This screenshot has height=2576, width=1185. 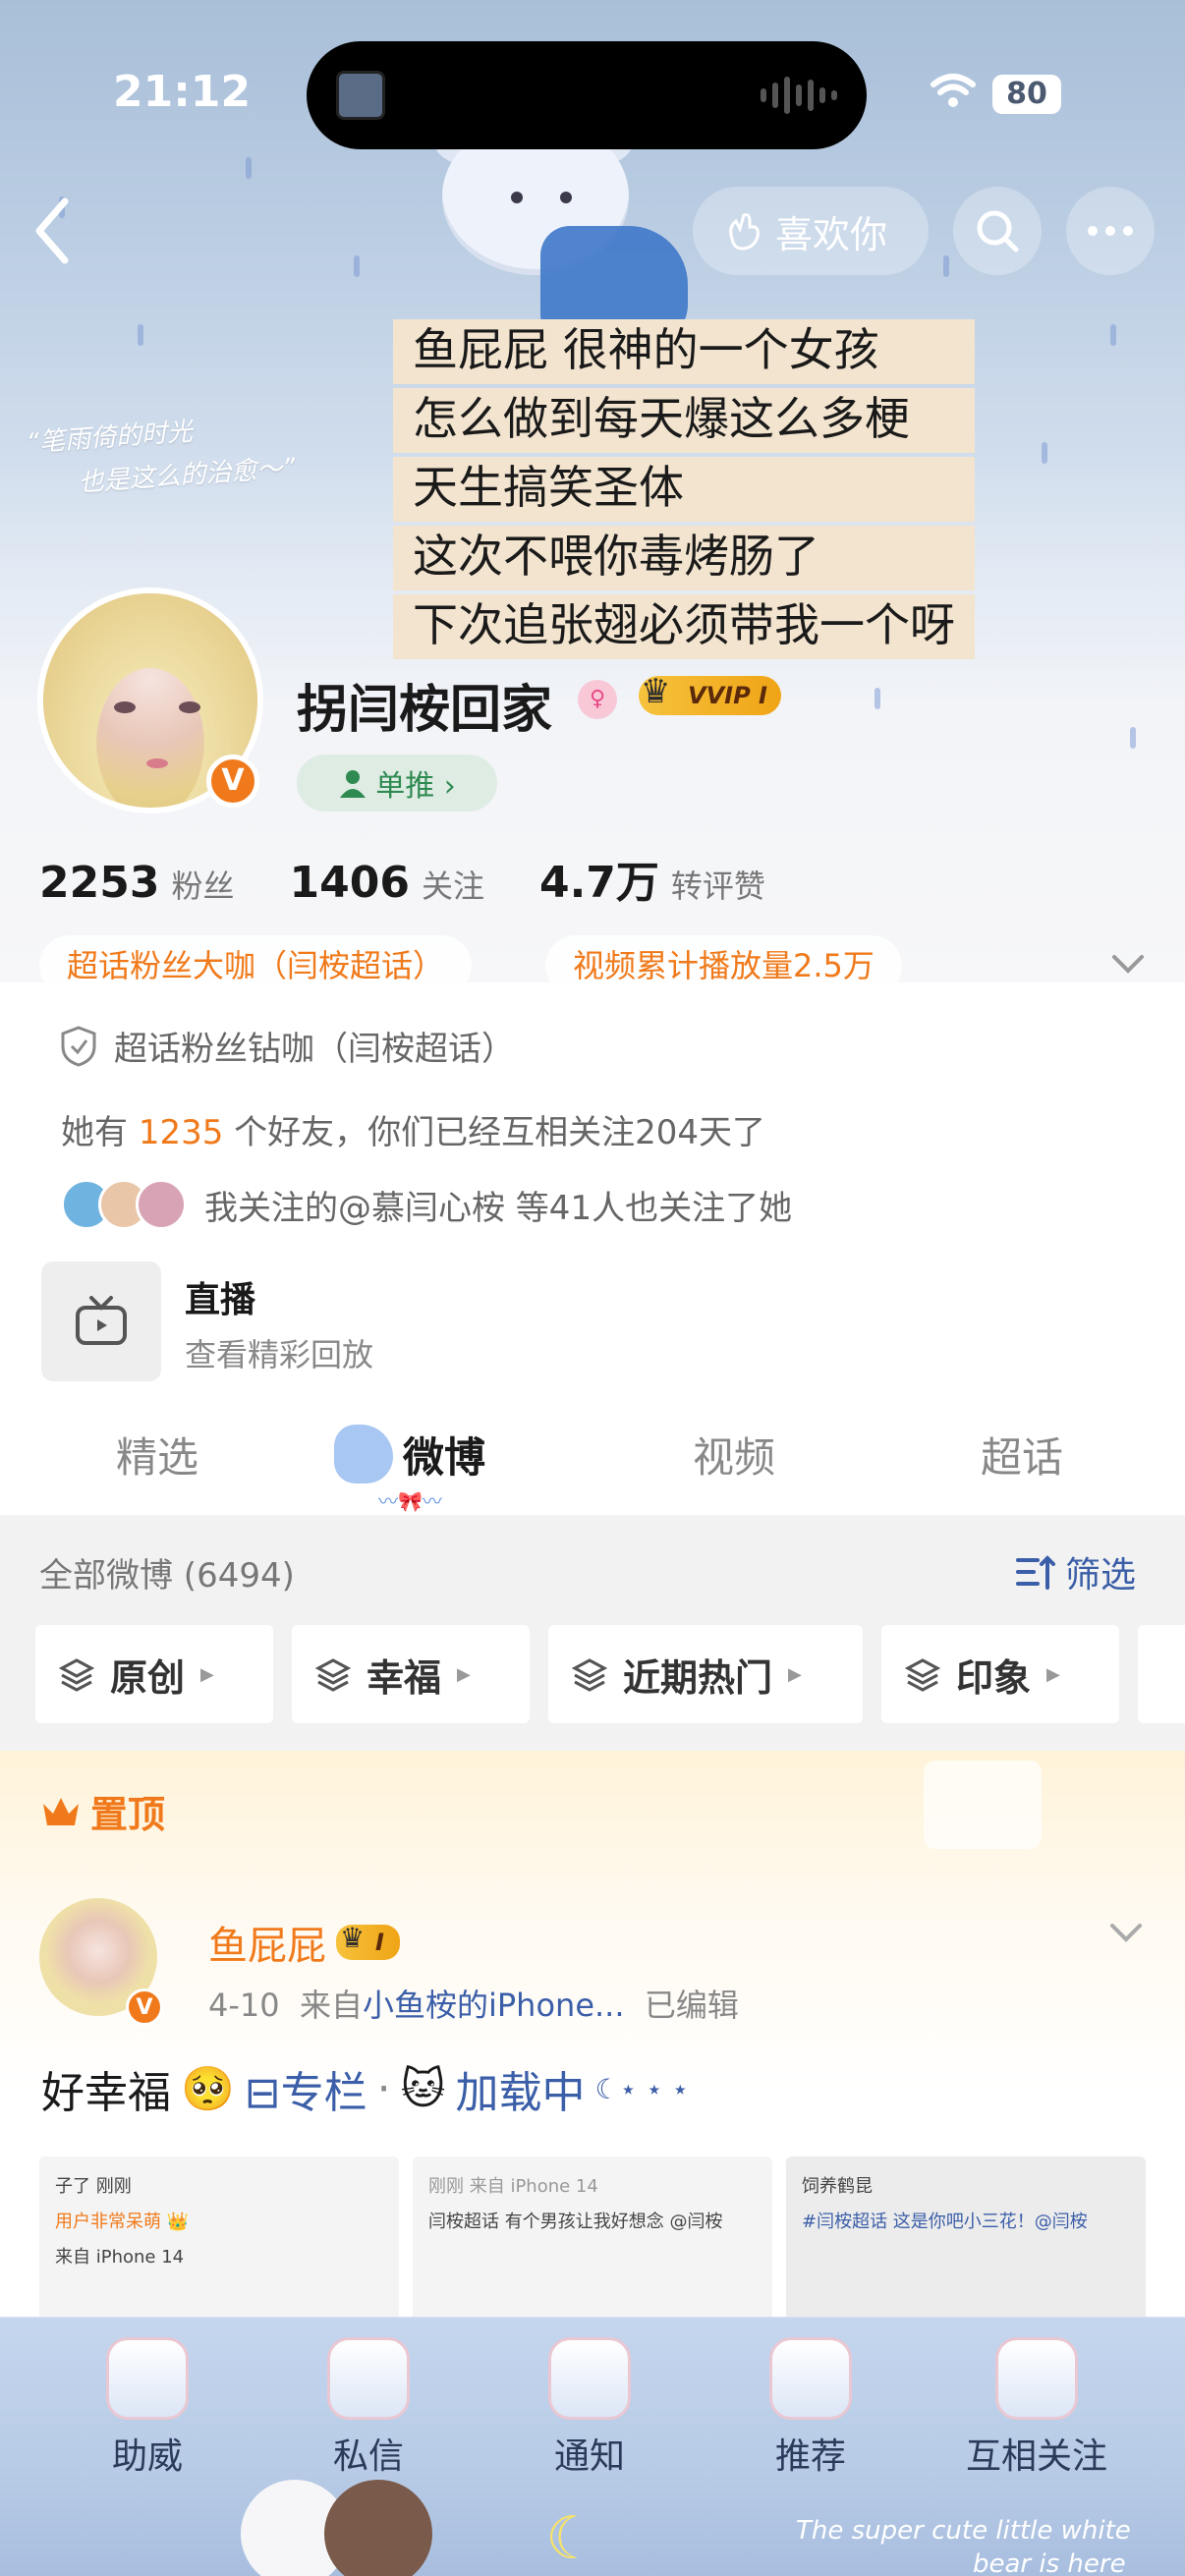 I want to click on chip-original: 原创 ▶, so click(x=154, y=1674).